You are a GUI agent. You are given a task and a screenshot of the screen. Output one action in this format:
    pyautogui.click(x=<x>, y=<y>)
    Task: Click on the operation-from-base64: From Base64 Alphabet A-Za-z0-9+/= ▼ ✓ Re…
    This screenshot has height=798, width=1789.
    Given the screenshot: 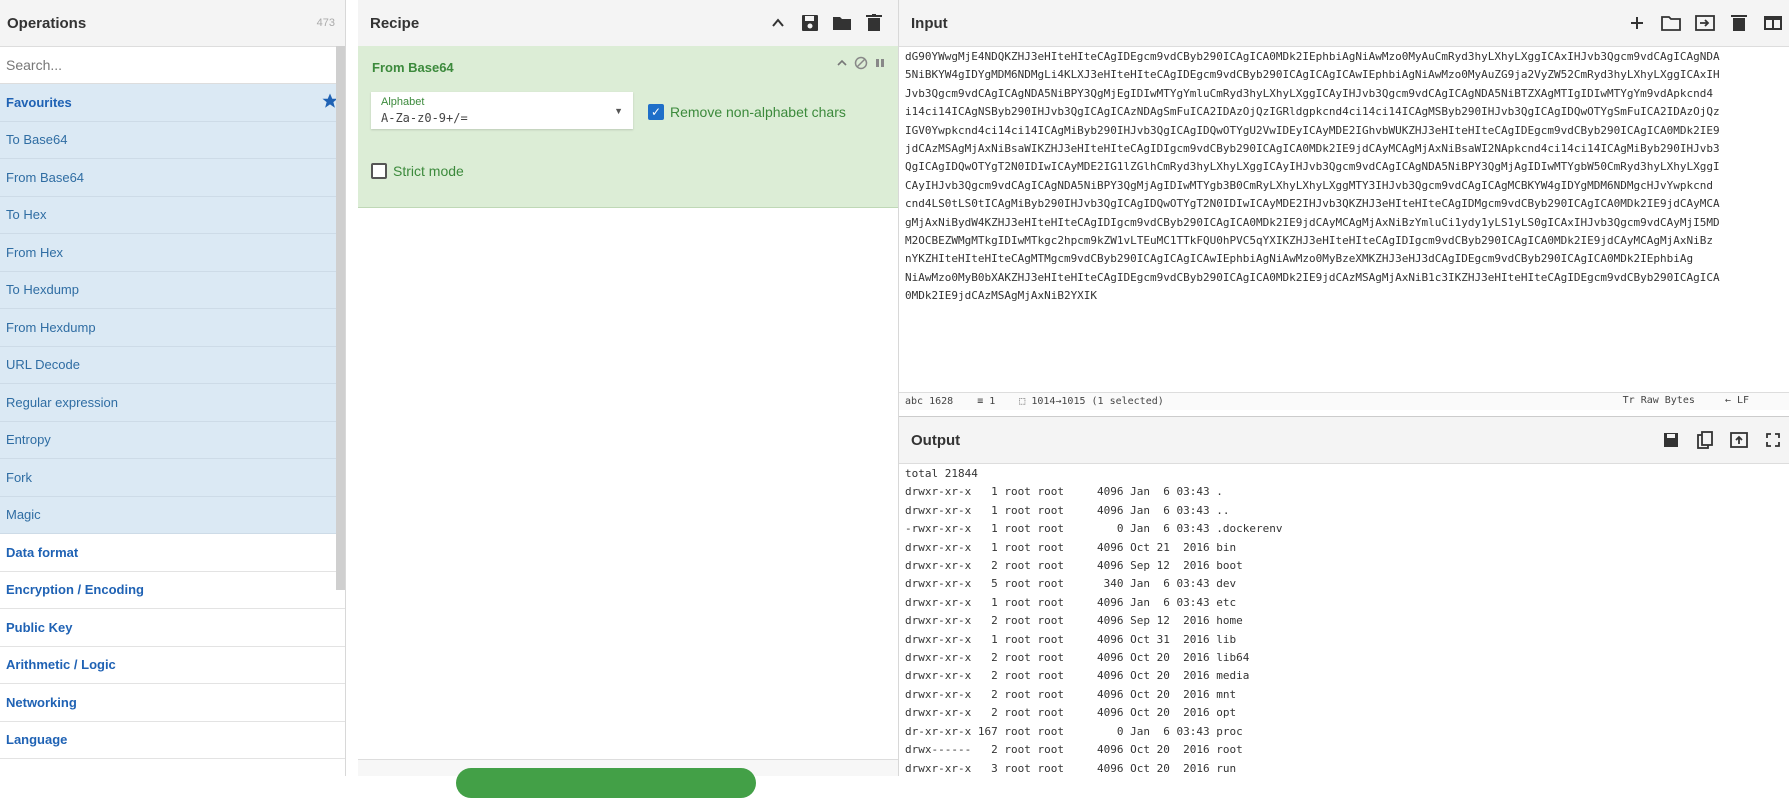 What is the action you would take?
    pyautogui.click(x=628, y=127)
    